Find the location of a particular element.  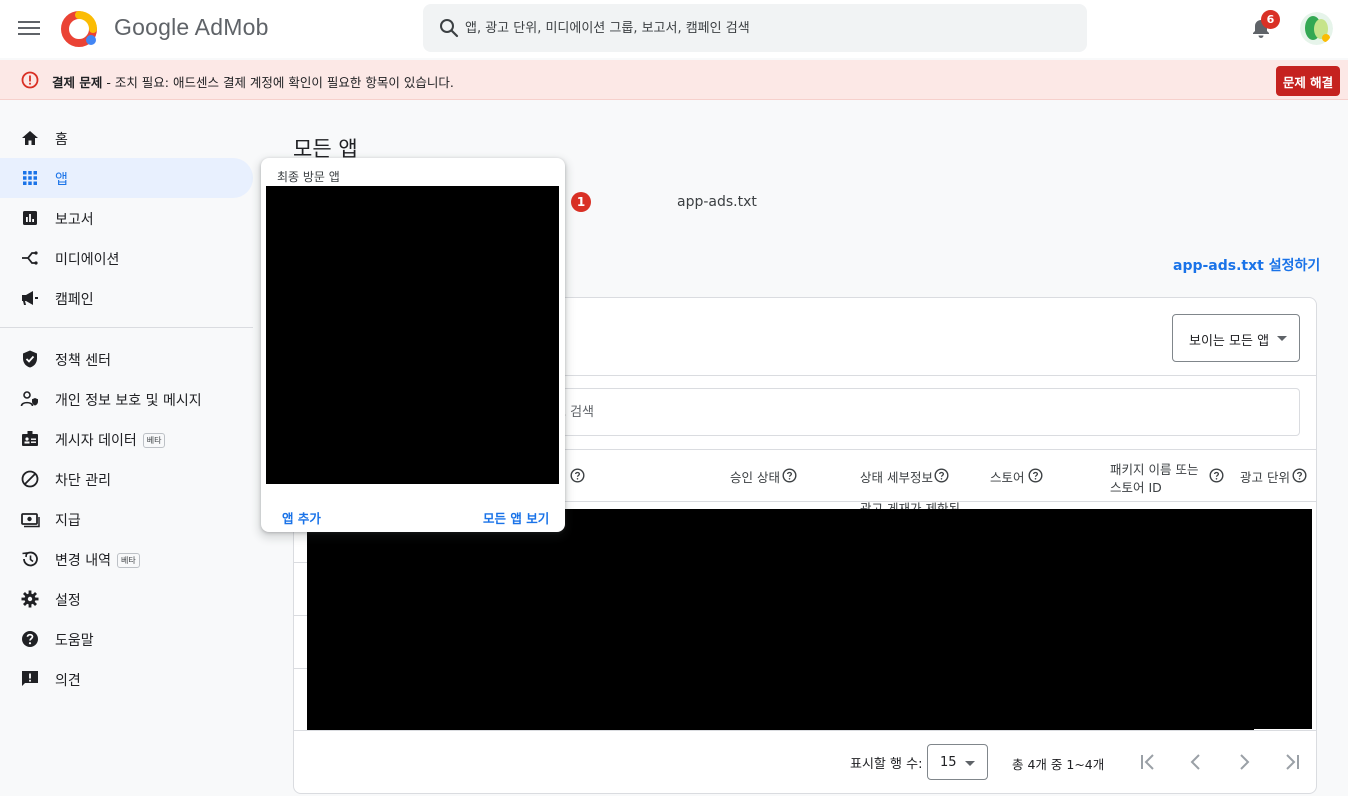

sidebar-item-policy-center: 정책 센터 is located at coordinates (126, 359).